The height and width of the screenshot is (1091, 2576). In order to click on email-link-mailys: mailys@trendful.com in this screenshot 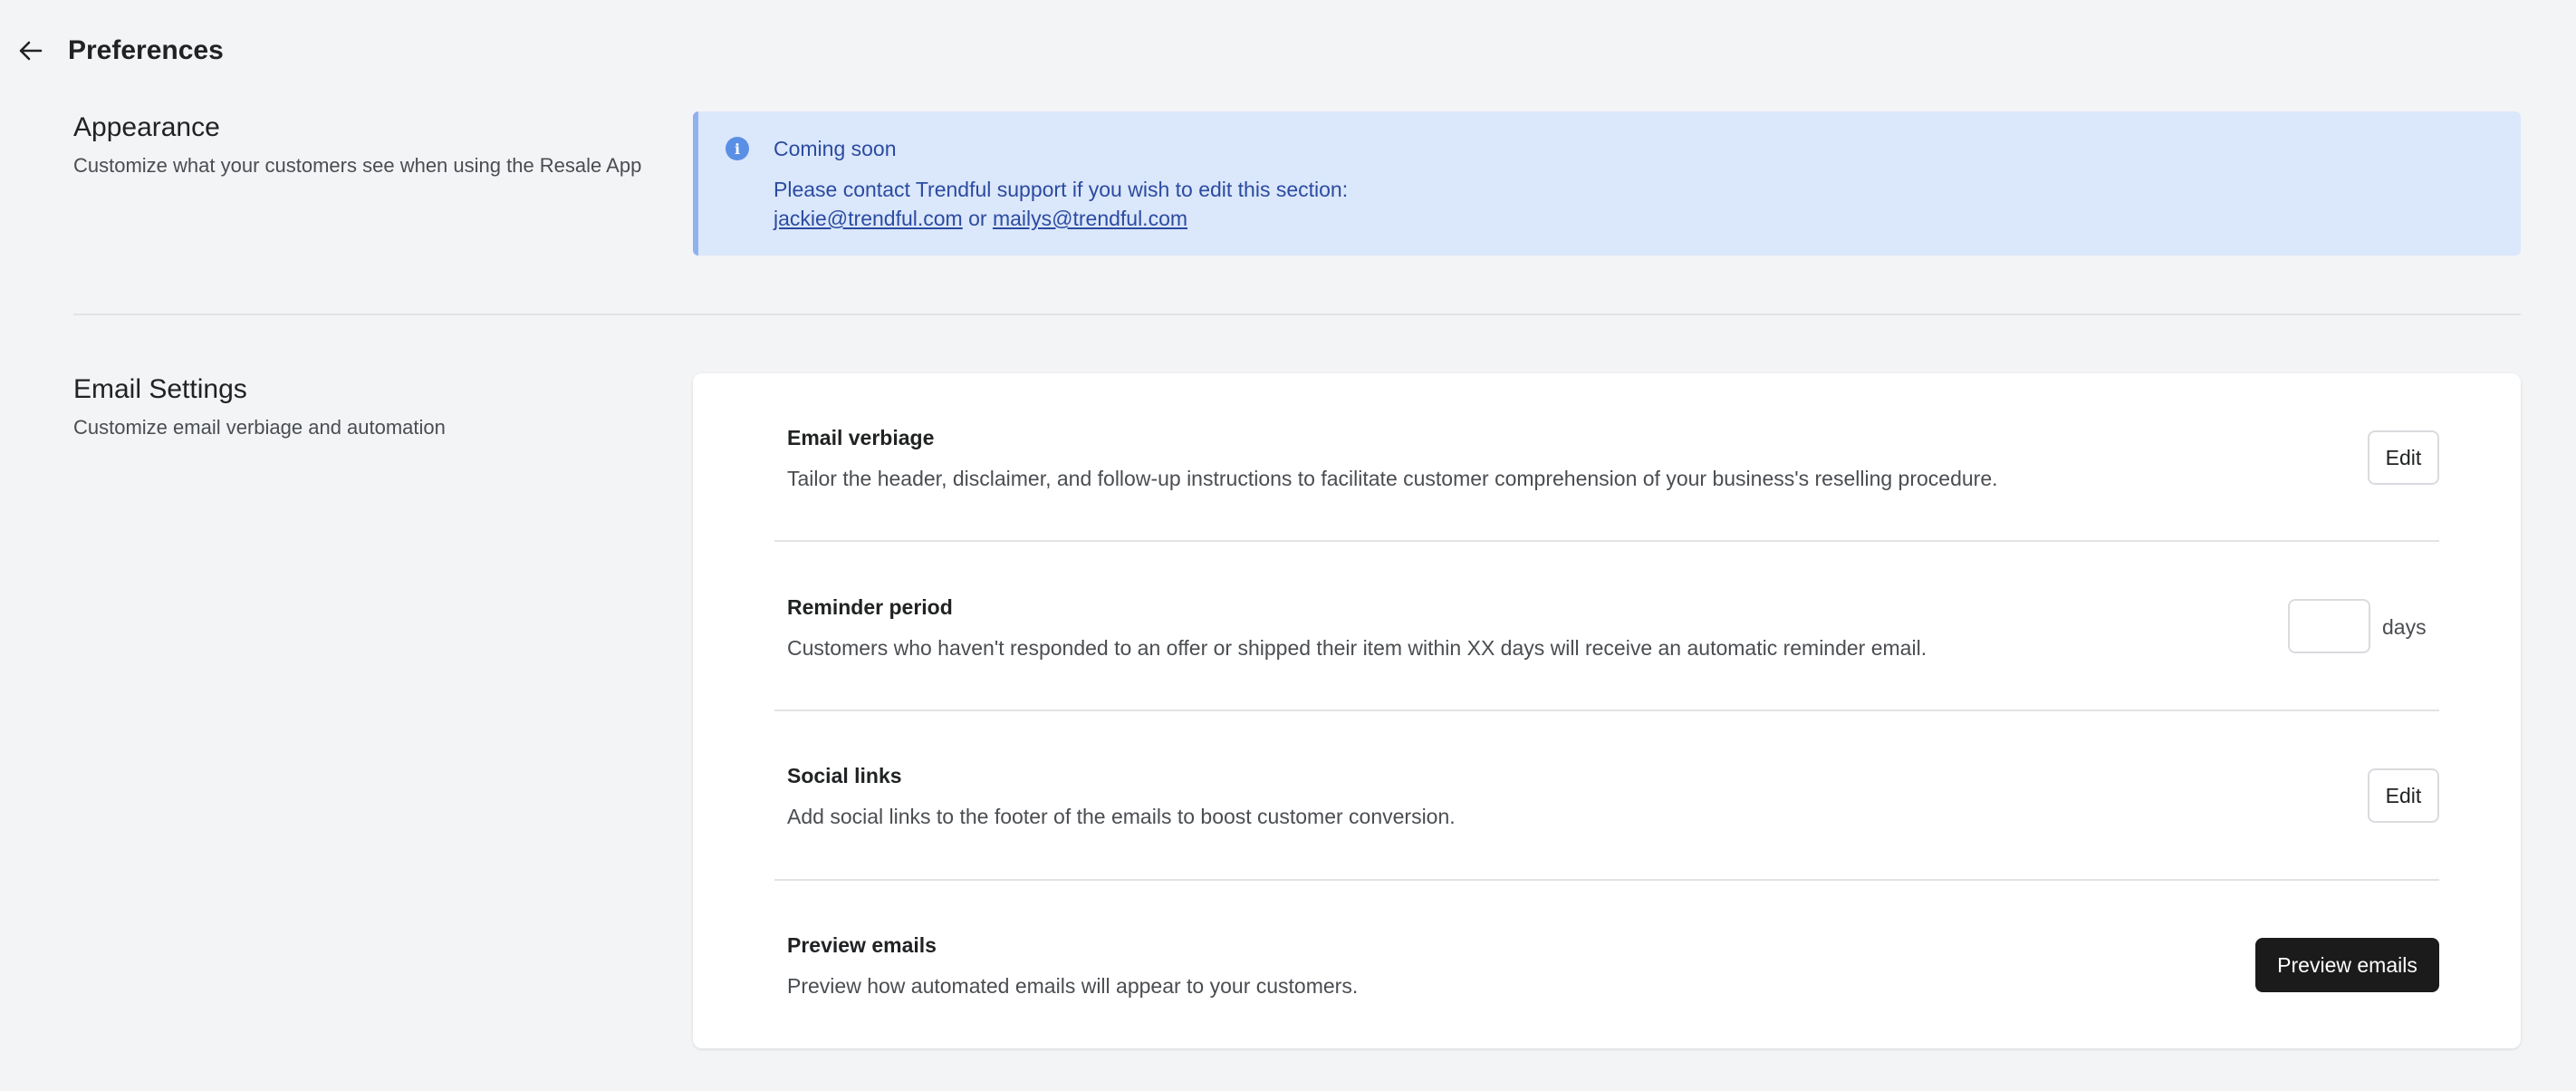, I will do `click(1090, 218)`.